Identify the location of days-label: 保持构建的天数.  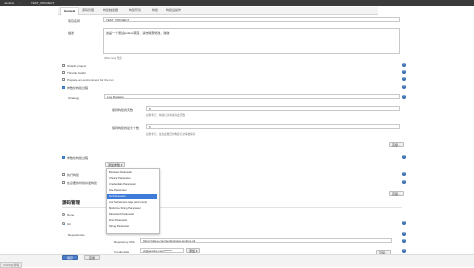
(123, 110).